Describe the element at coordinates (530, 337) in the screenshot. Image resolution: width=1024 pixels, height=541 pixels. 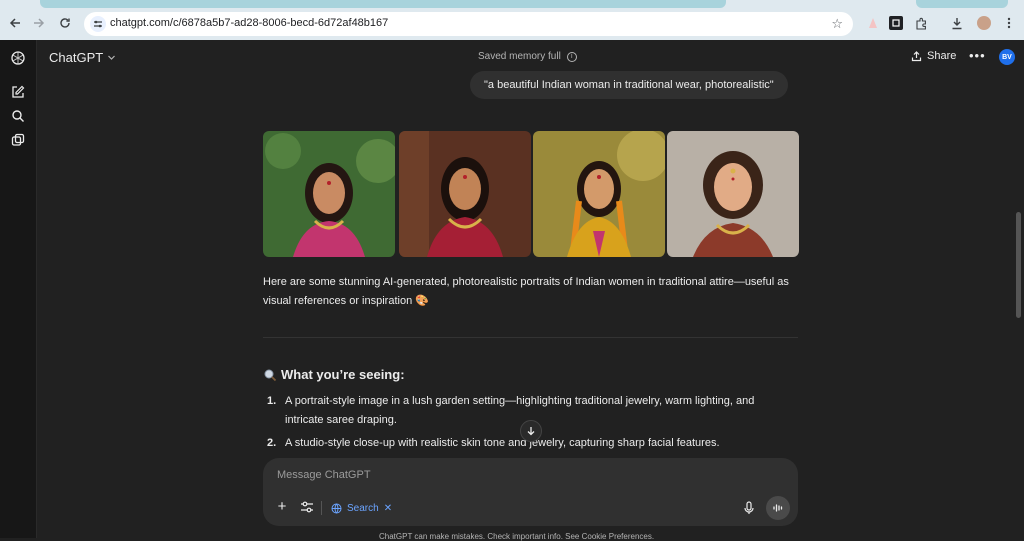
I see `divider` at that location.